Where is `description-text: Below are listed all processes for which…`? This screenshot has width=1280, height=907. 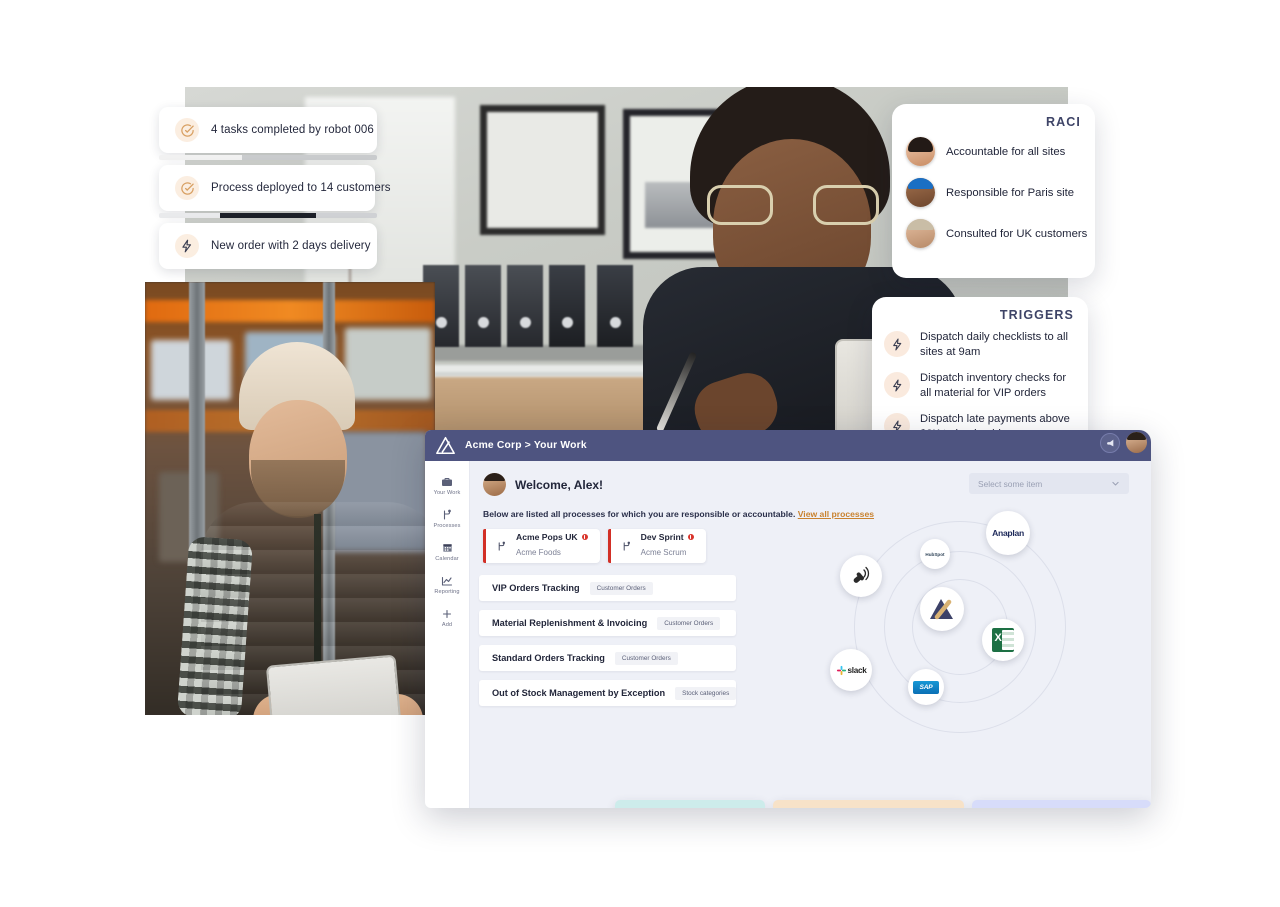 description-text: Below are listed all processes for which… is located at coordinates (639, 514).